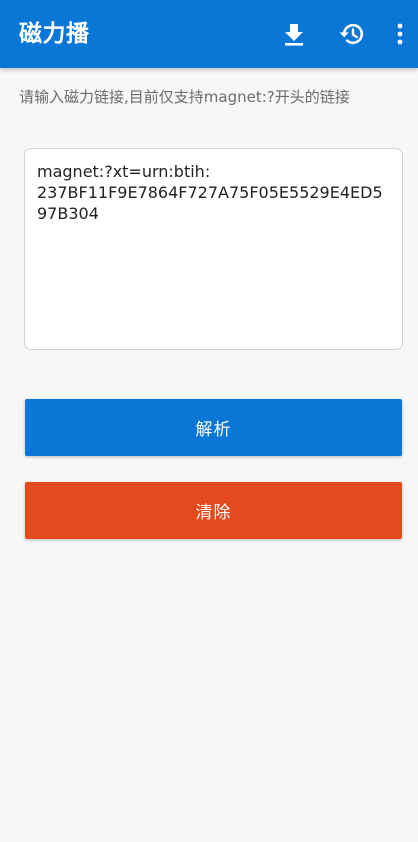 The width and height of the screenshot is (418, 842). I want to click on history-button, so click(351, 34).